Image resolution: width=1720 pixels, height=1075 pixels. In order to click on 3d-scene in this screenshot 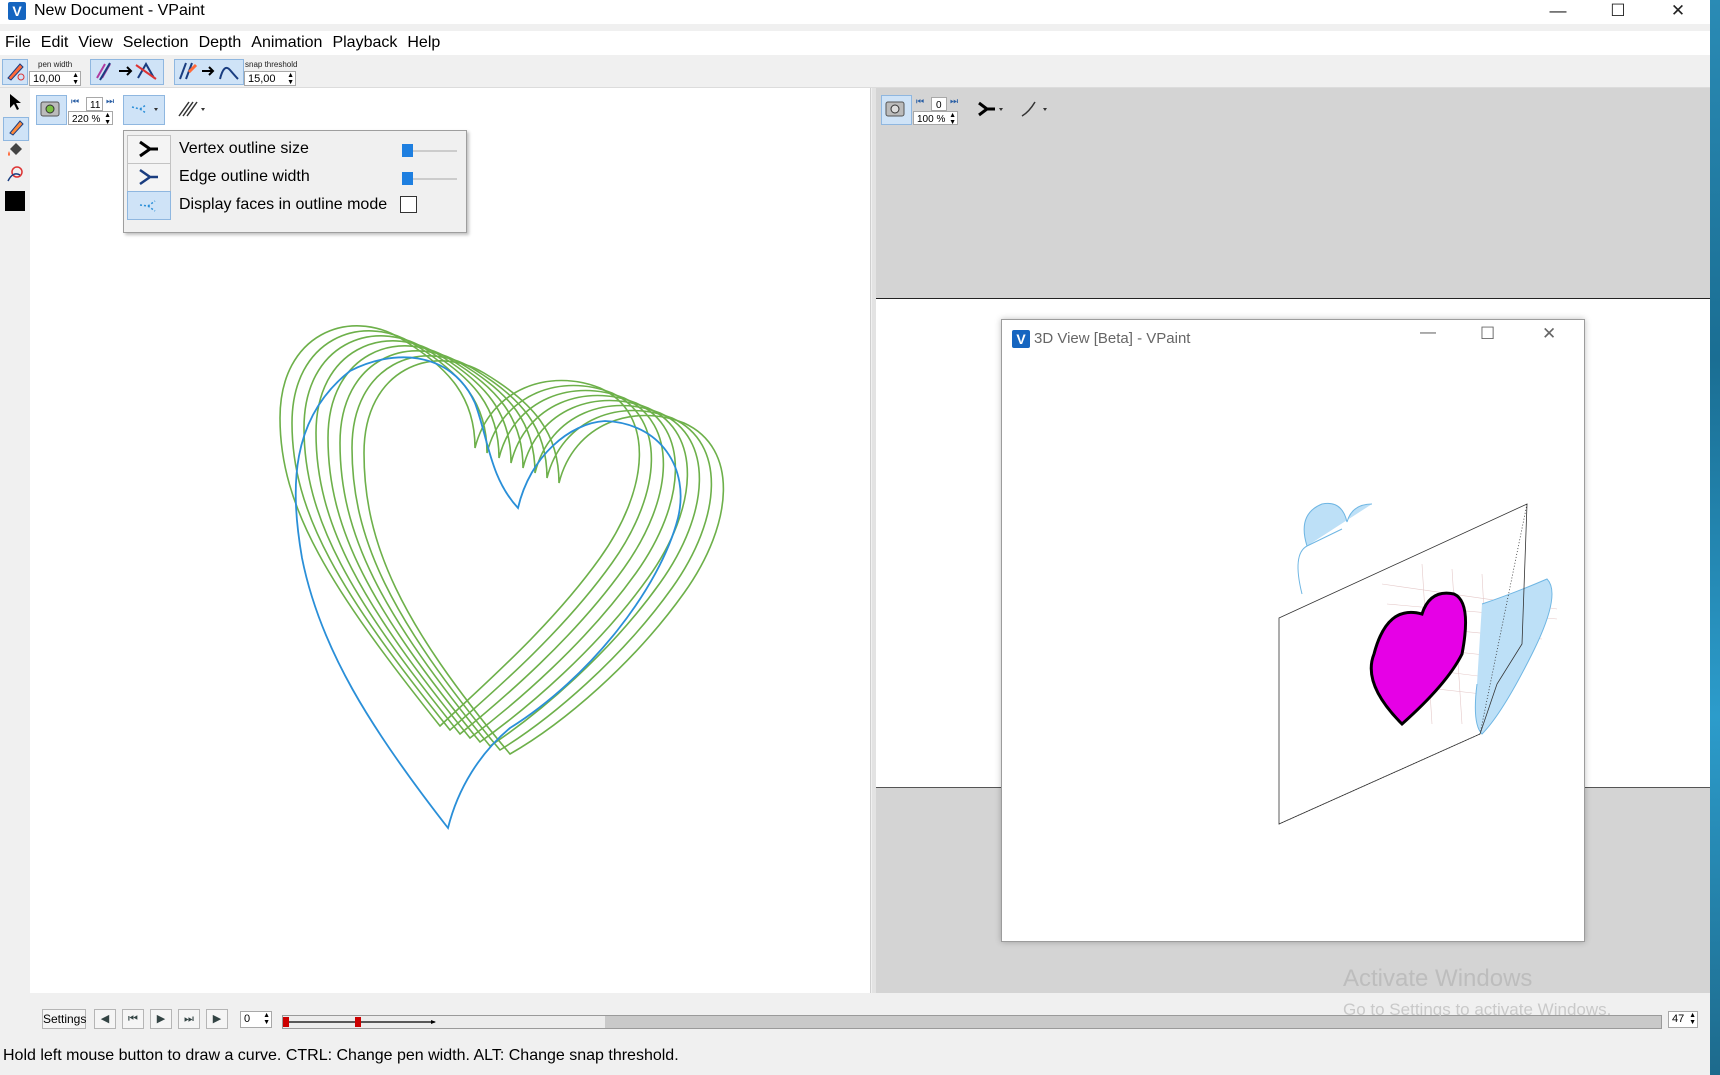, I will do `click(1418, 663)`.